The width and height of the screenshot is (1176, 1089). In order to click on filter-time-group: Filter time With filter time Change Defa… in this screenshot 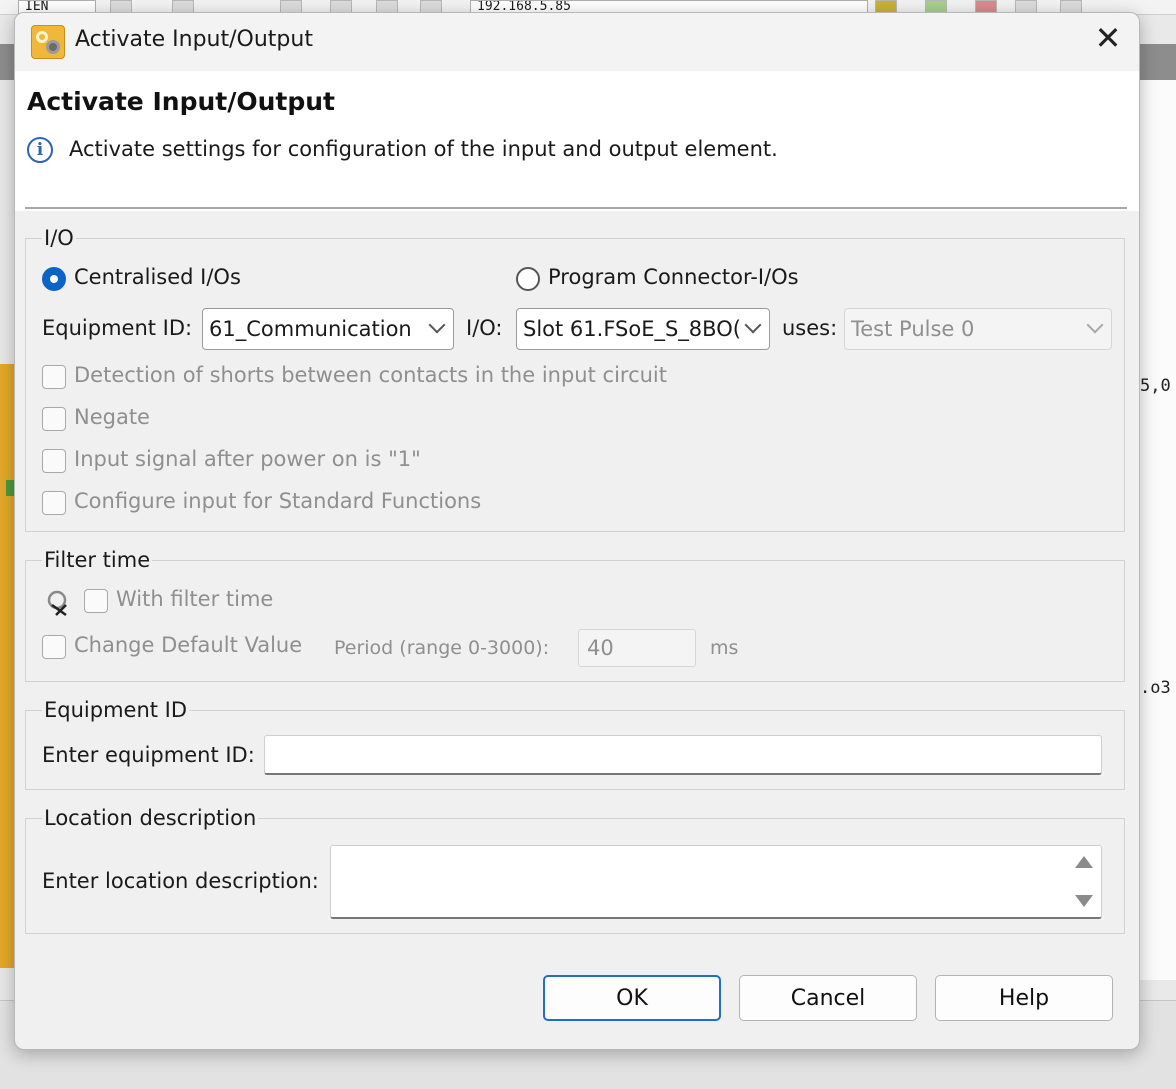, I will do `click(575, 615)`.